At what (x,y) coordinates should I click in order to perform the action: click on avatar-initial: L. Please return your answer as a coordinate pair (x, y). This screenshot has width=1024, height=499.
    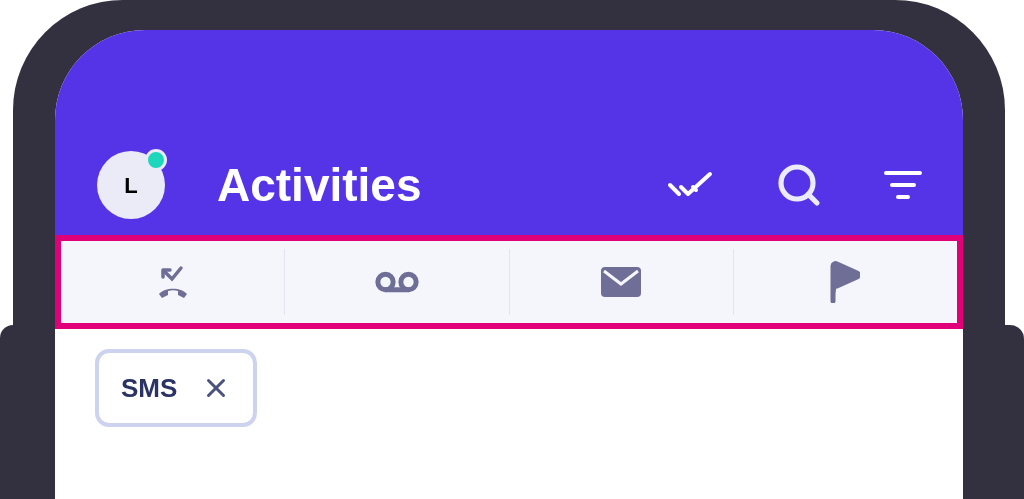
    Looking at the image, I should click on (131, 185).